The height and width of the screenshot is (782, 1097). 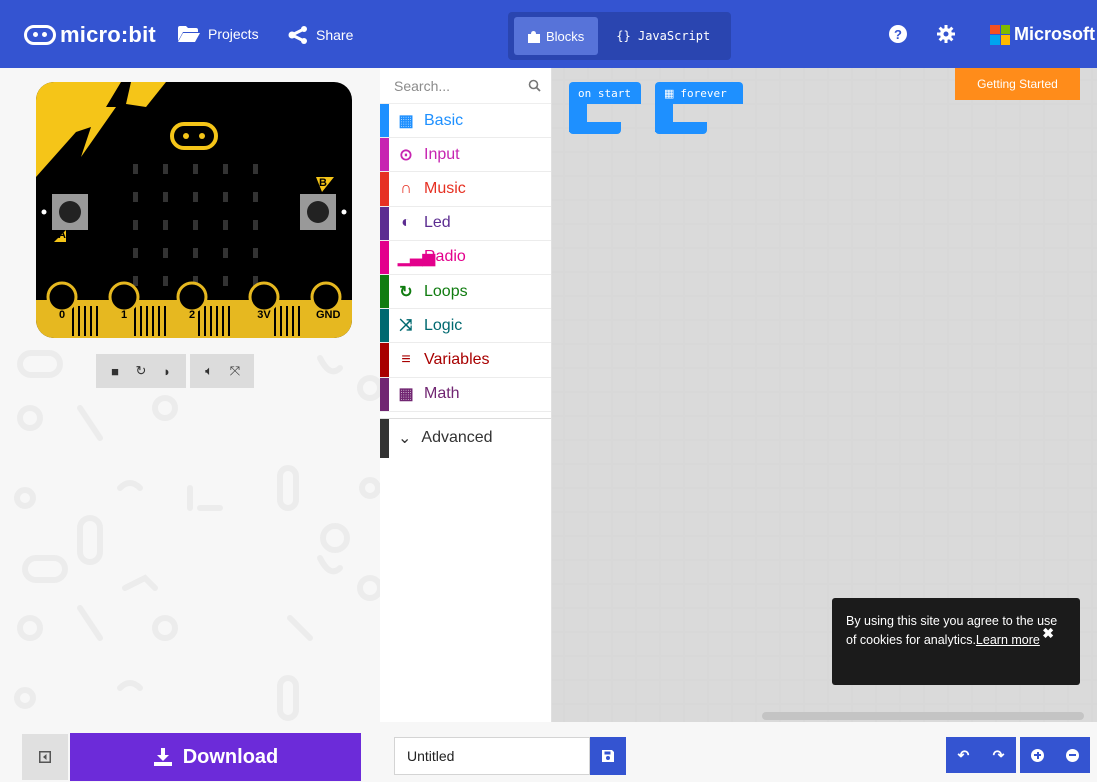 What do you see at coordinates (1054, 34) in the screenshot?
I see `microsoft-label: Microsoft` at bounding box center [1054, 34].